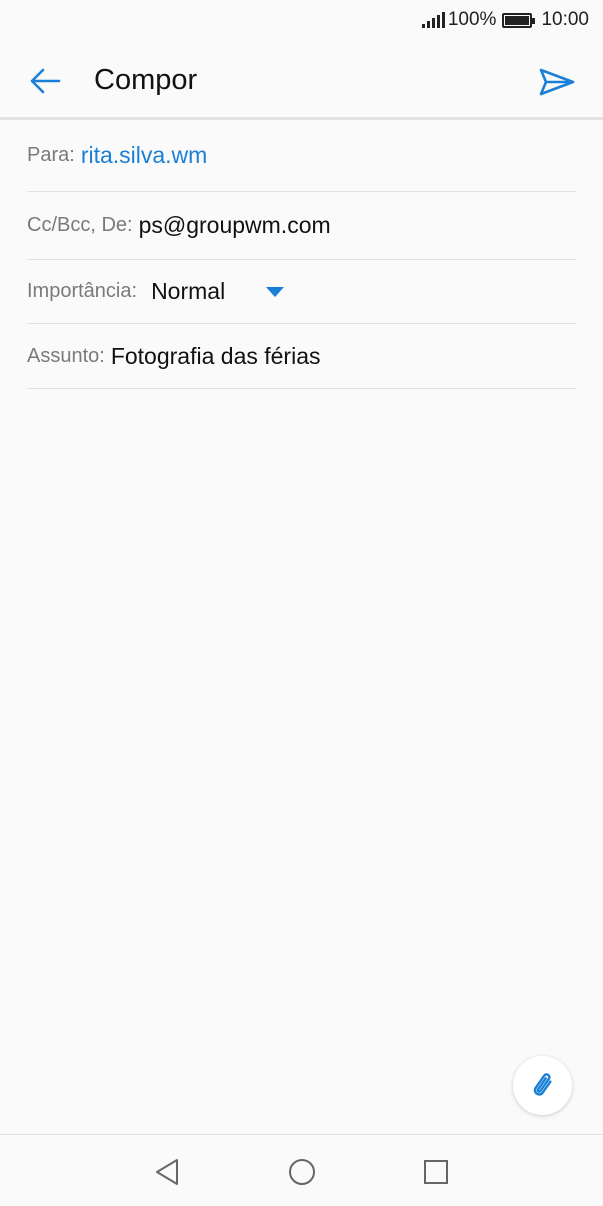  What do you see at coordinates (275, 291) in the screenshot?
I see `chevron-down-icon` at bounding box center [275, 291].